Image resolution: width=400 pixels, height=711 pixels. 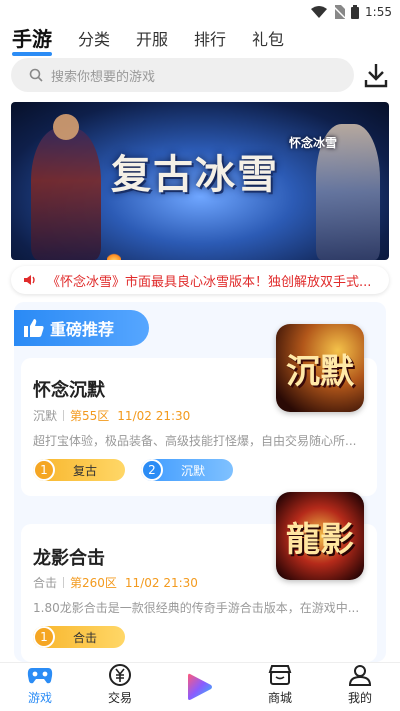 I want to click on tag-button-silence: 2 沉默, so click(x=187, y=470).